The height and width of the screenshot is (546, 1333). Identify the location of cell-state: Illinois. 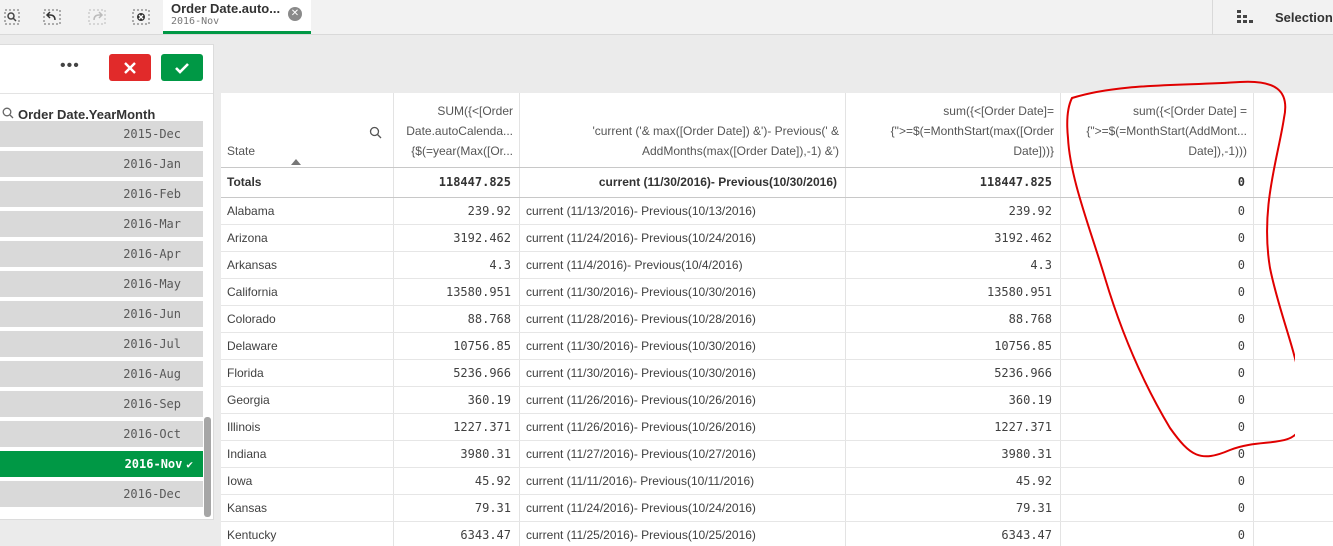
(307, 427).